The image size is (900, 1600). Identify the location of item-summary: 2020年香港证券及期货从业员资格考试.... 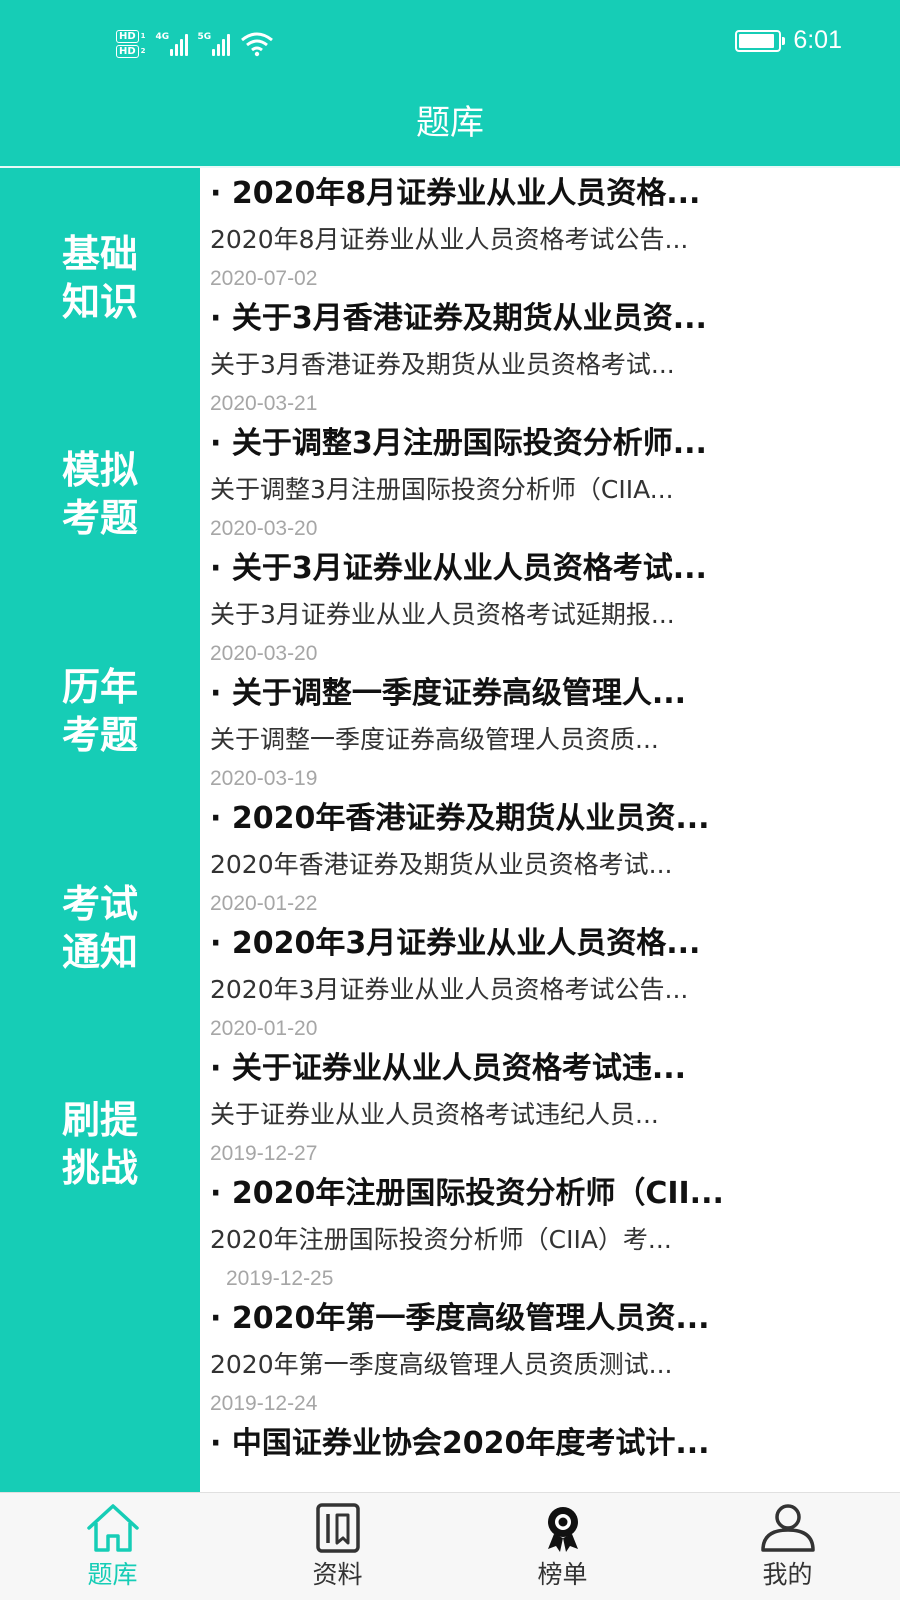
(441, 864).